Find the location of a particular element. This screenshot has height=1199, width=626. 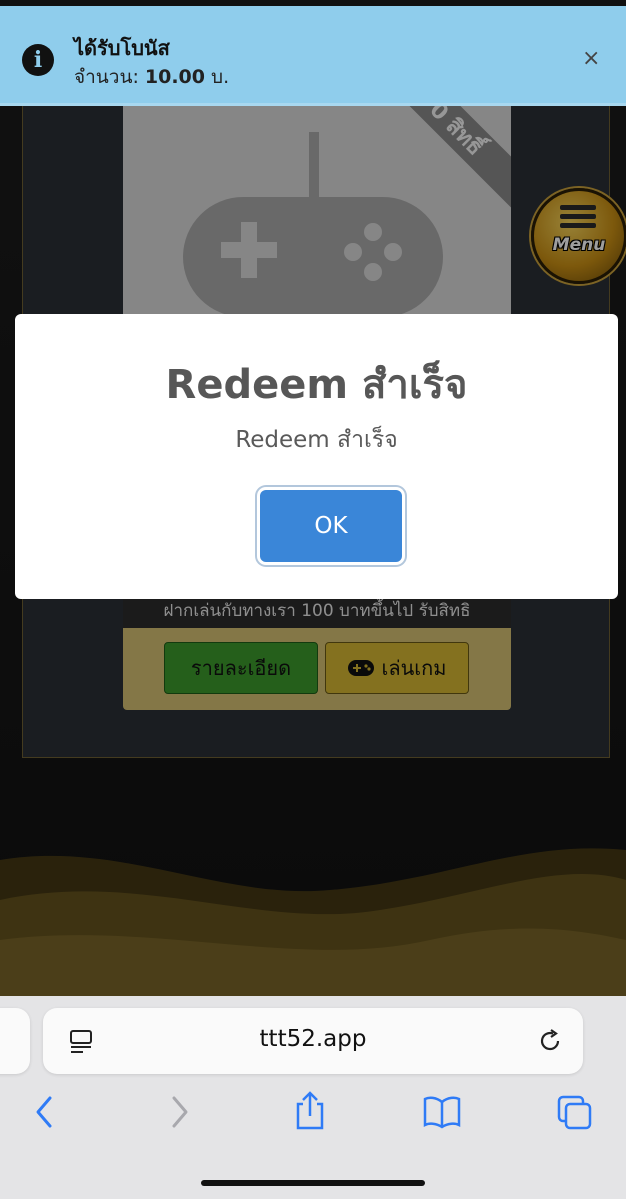

url-text: ttt52.app is located at coordinates (313, 1039).